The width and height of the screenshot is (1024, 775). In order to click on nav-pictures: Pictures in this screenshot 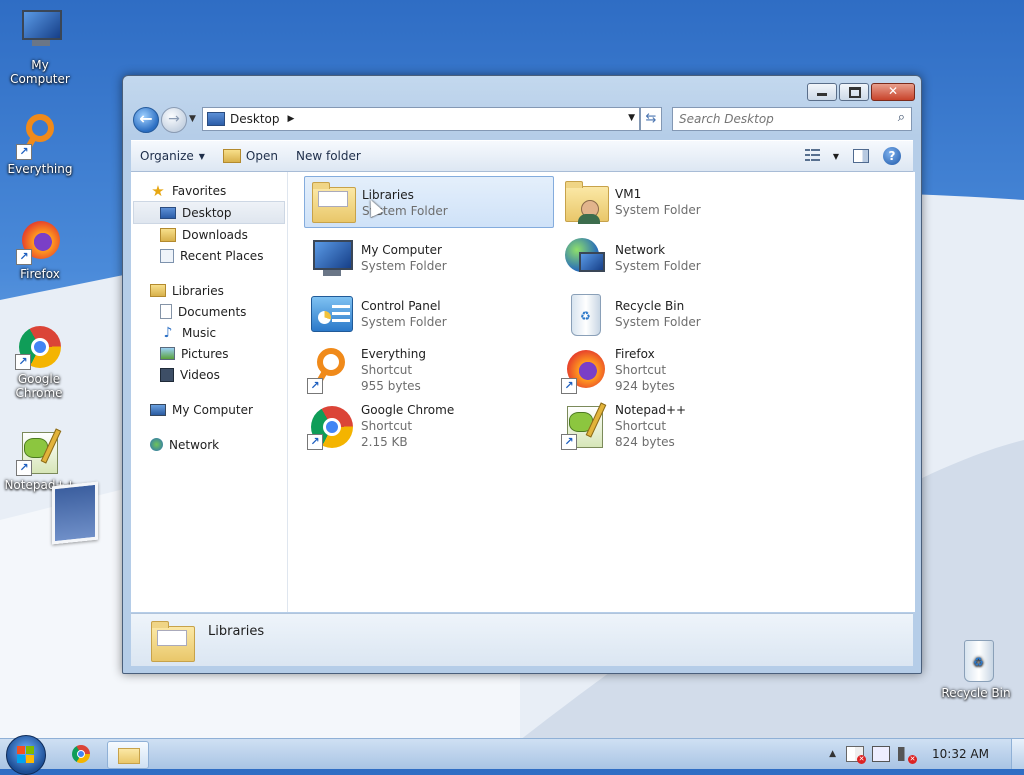, I will do `click(209, 353)`.